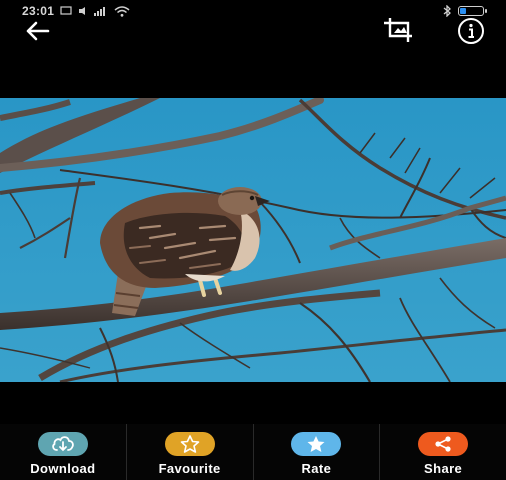  What do you see at coordinates (316, 444) in the screenshot?
I see `star-filled-icon` at bounding box center [316, 444].